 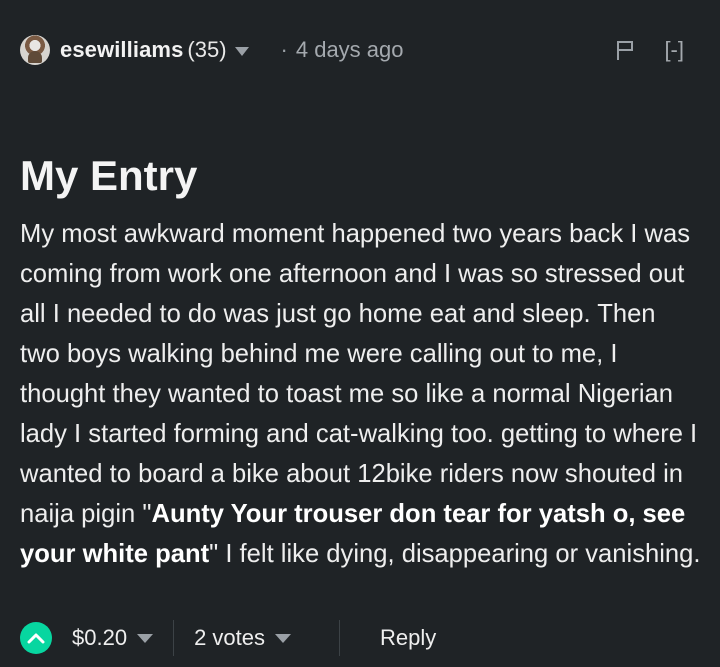 I want to click on upvote-icon, so click(x=36, y=638).